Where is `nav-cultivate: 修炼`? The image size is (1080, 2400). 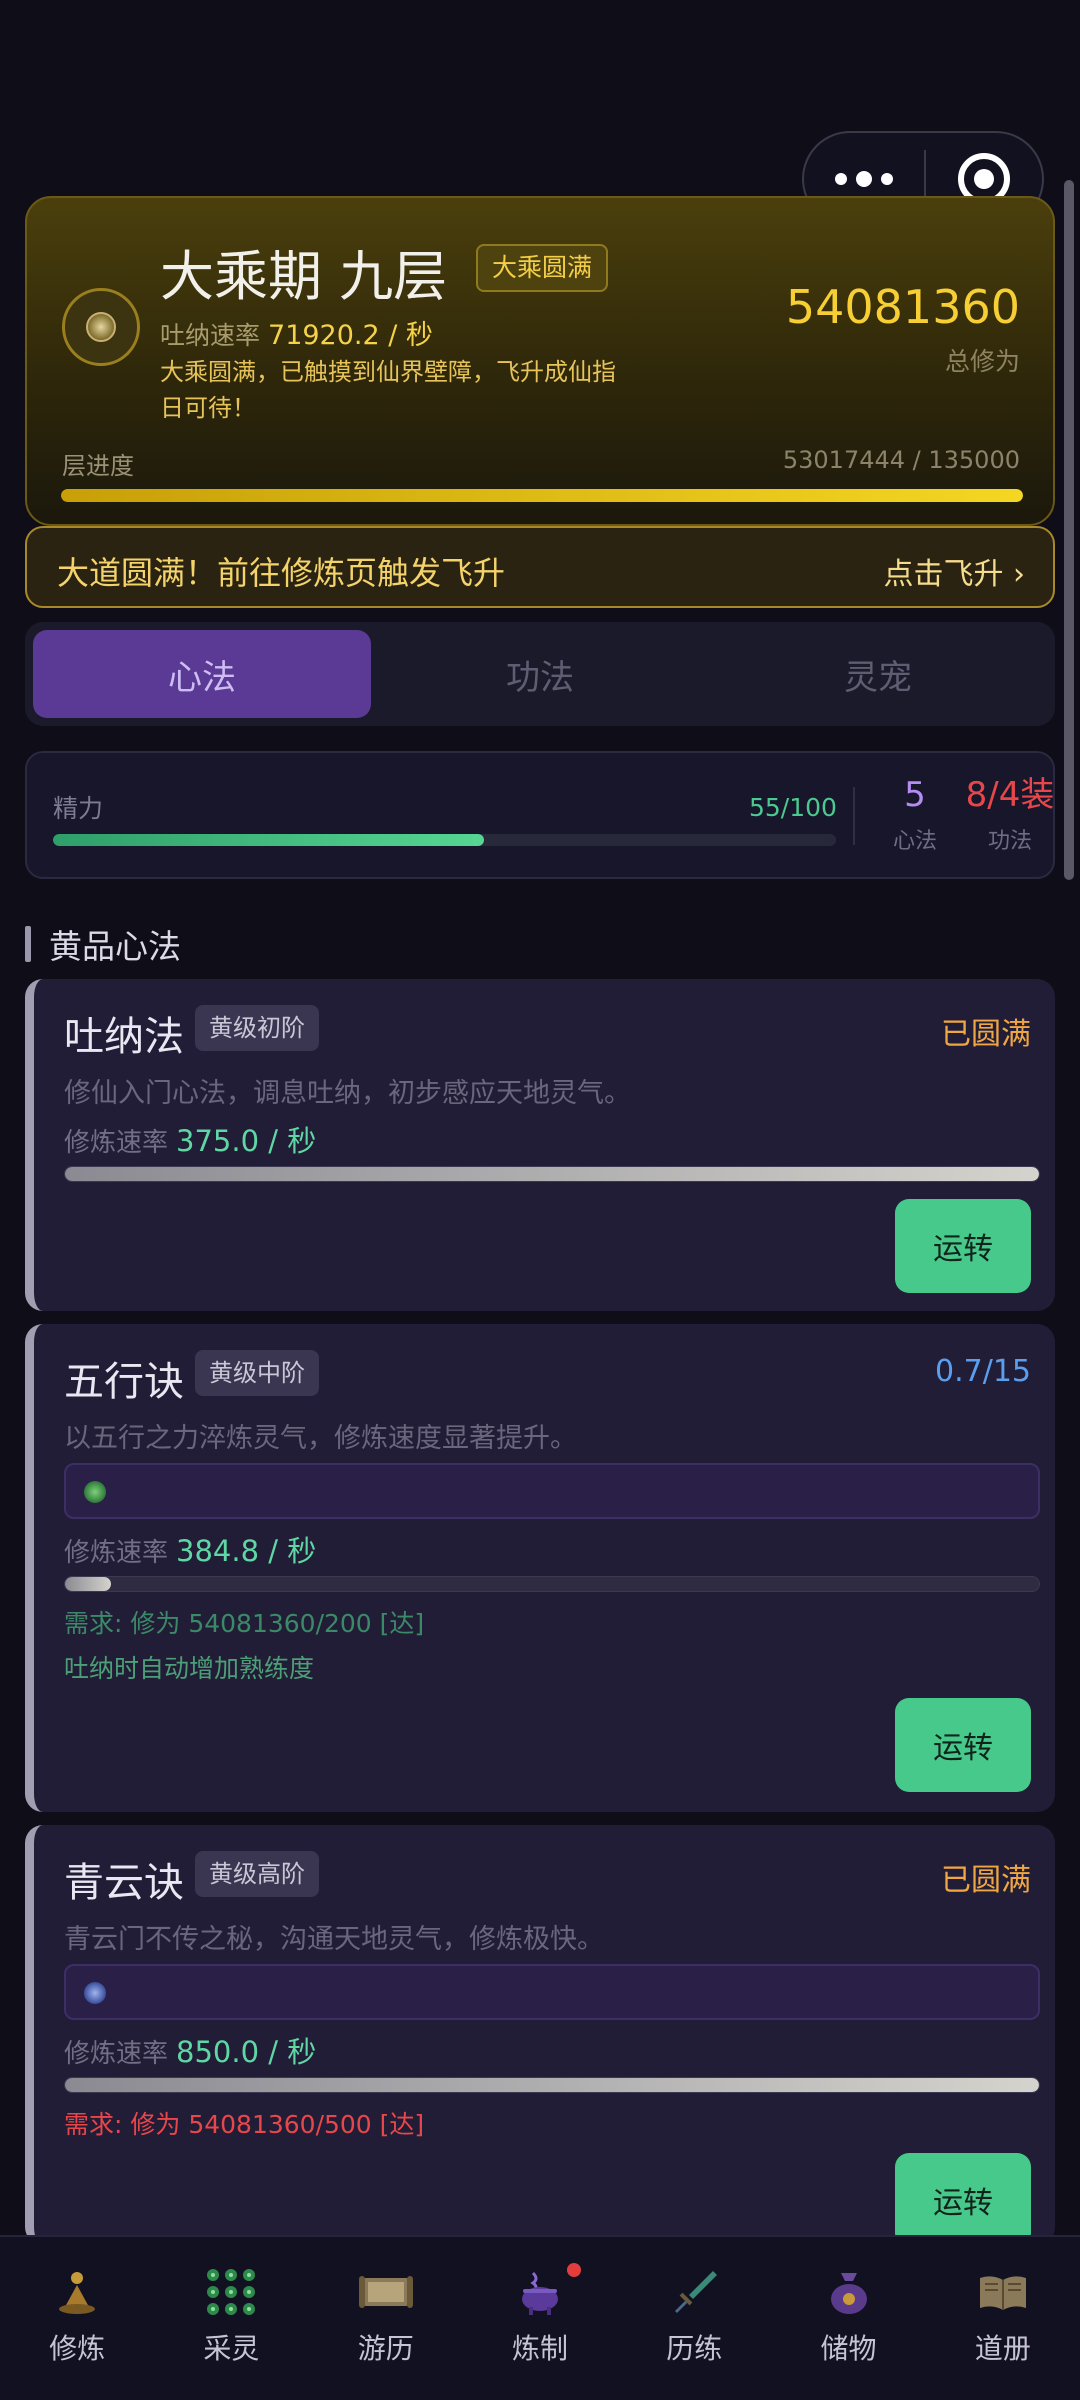
nav-cultivate: 修炼 is located at coordinates (77, 2318).